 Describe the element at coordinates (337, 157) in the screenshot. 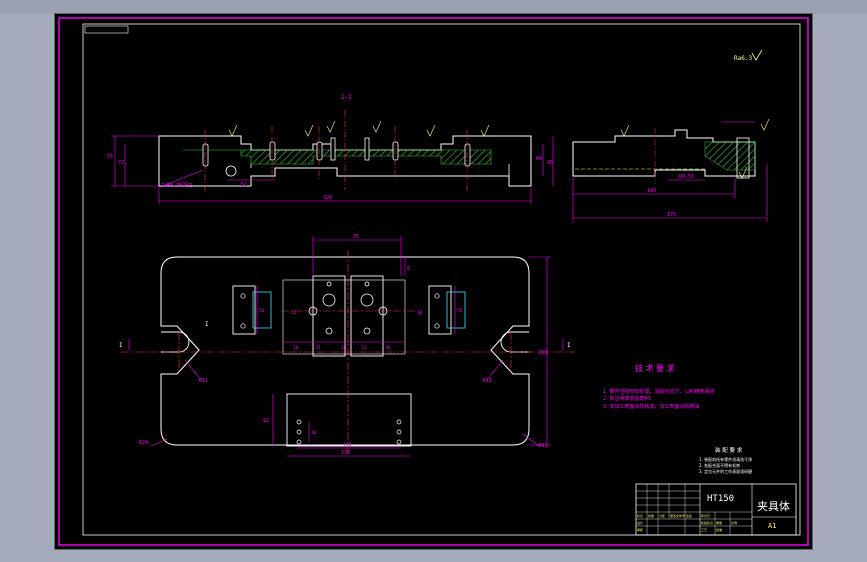

I see `front-section-hatch` at that location.